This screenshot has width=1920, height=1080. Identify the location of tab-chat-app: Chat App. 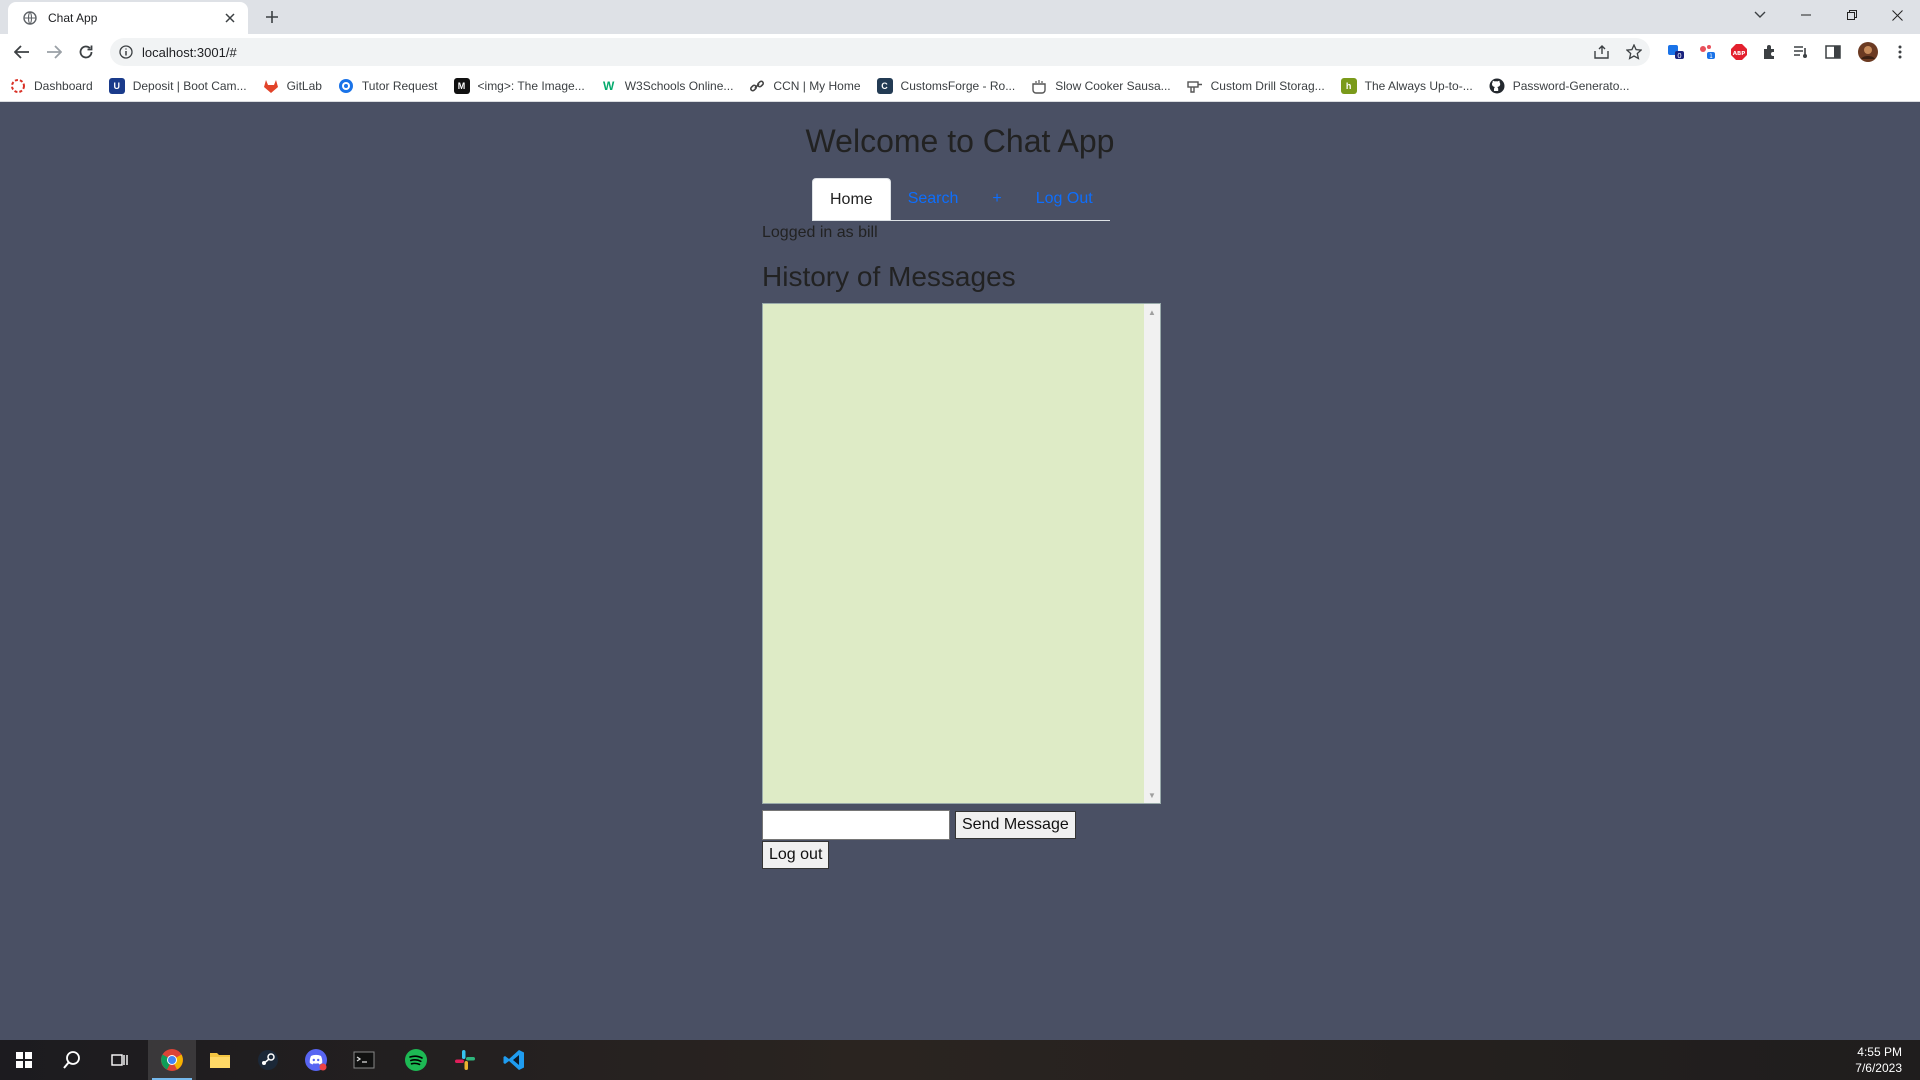
(128, 18).